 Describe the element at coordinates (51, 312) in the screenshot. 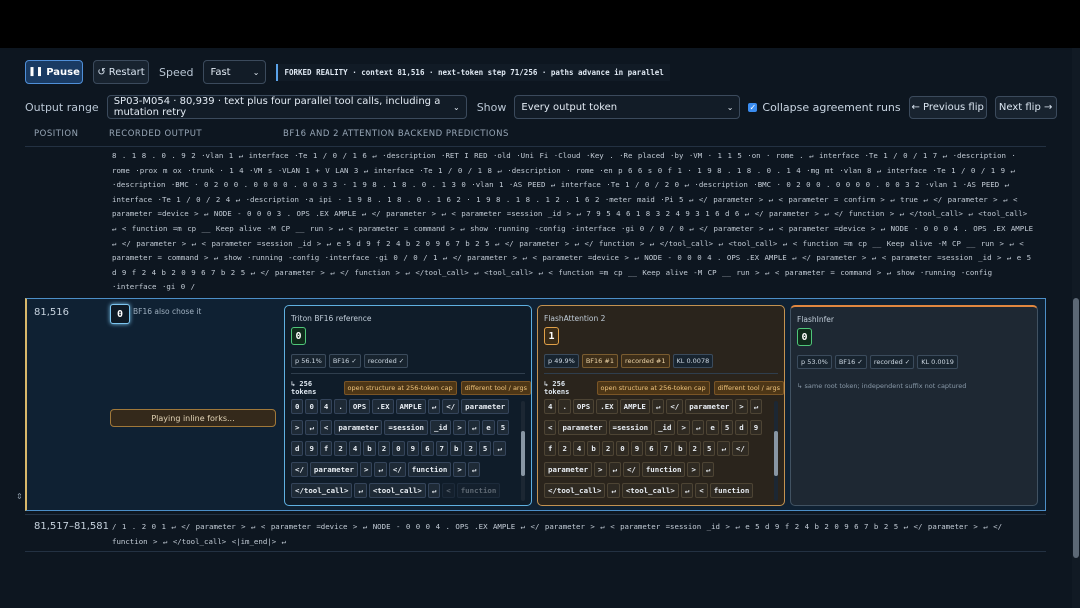

I see `row-position: 81,516` at that location.